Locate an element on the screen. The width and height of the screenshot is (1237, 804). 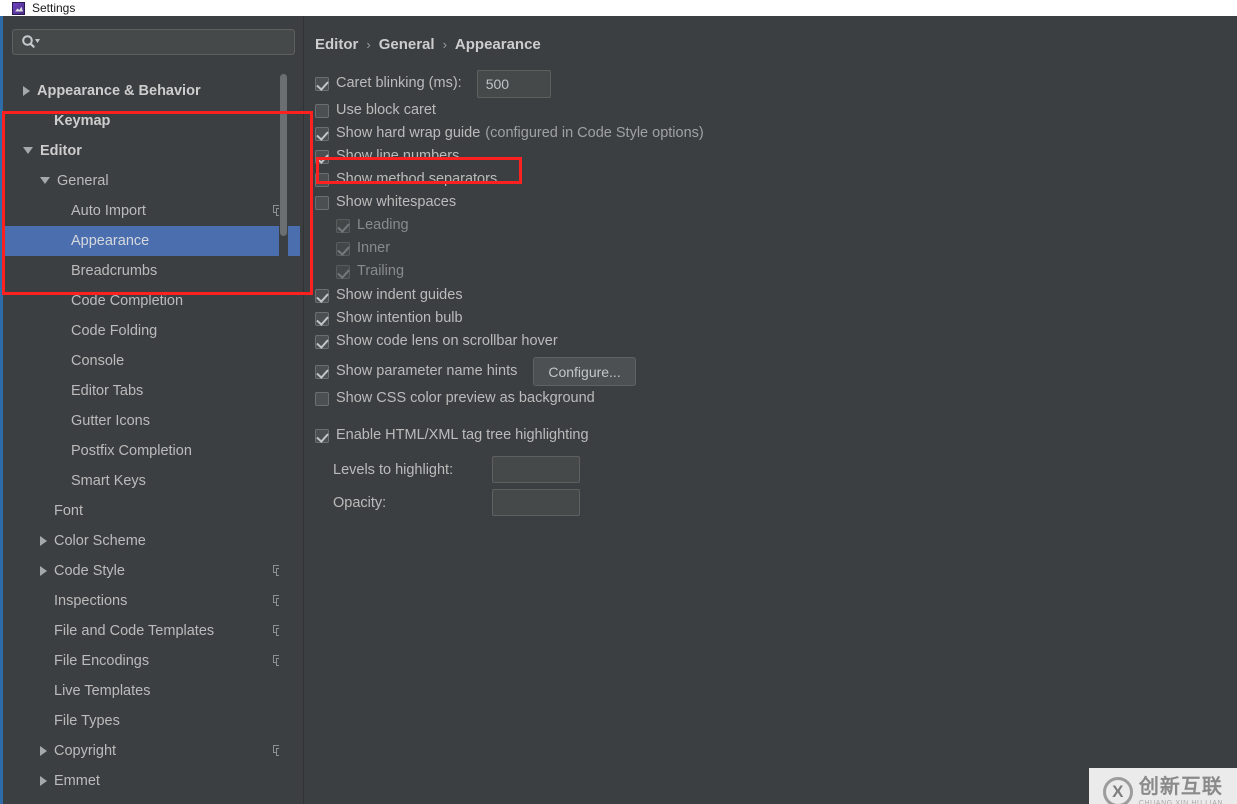
option-row-enable-html-xml-tag-tree-highlighting: Enable HTML/XML tag tree highlighting is located at coordinates (770, 435).